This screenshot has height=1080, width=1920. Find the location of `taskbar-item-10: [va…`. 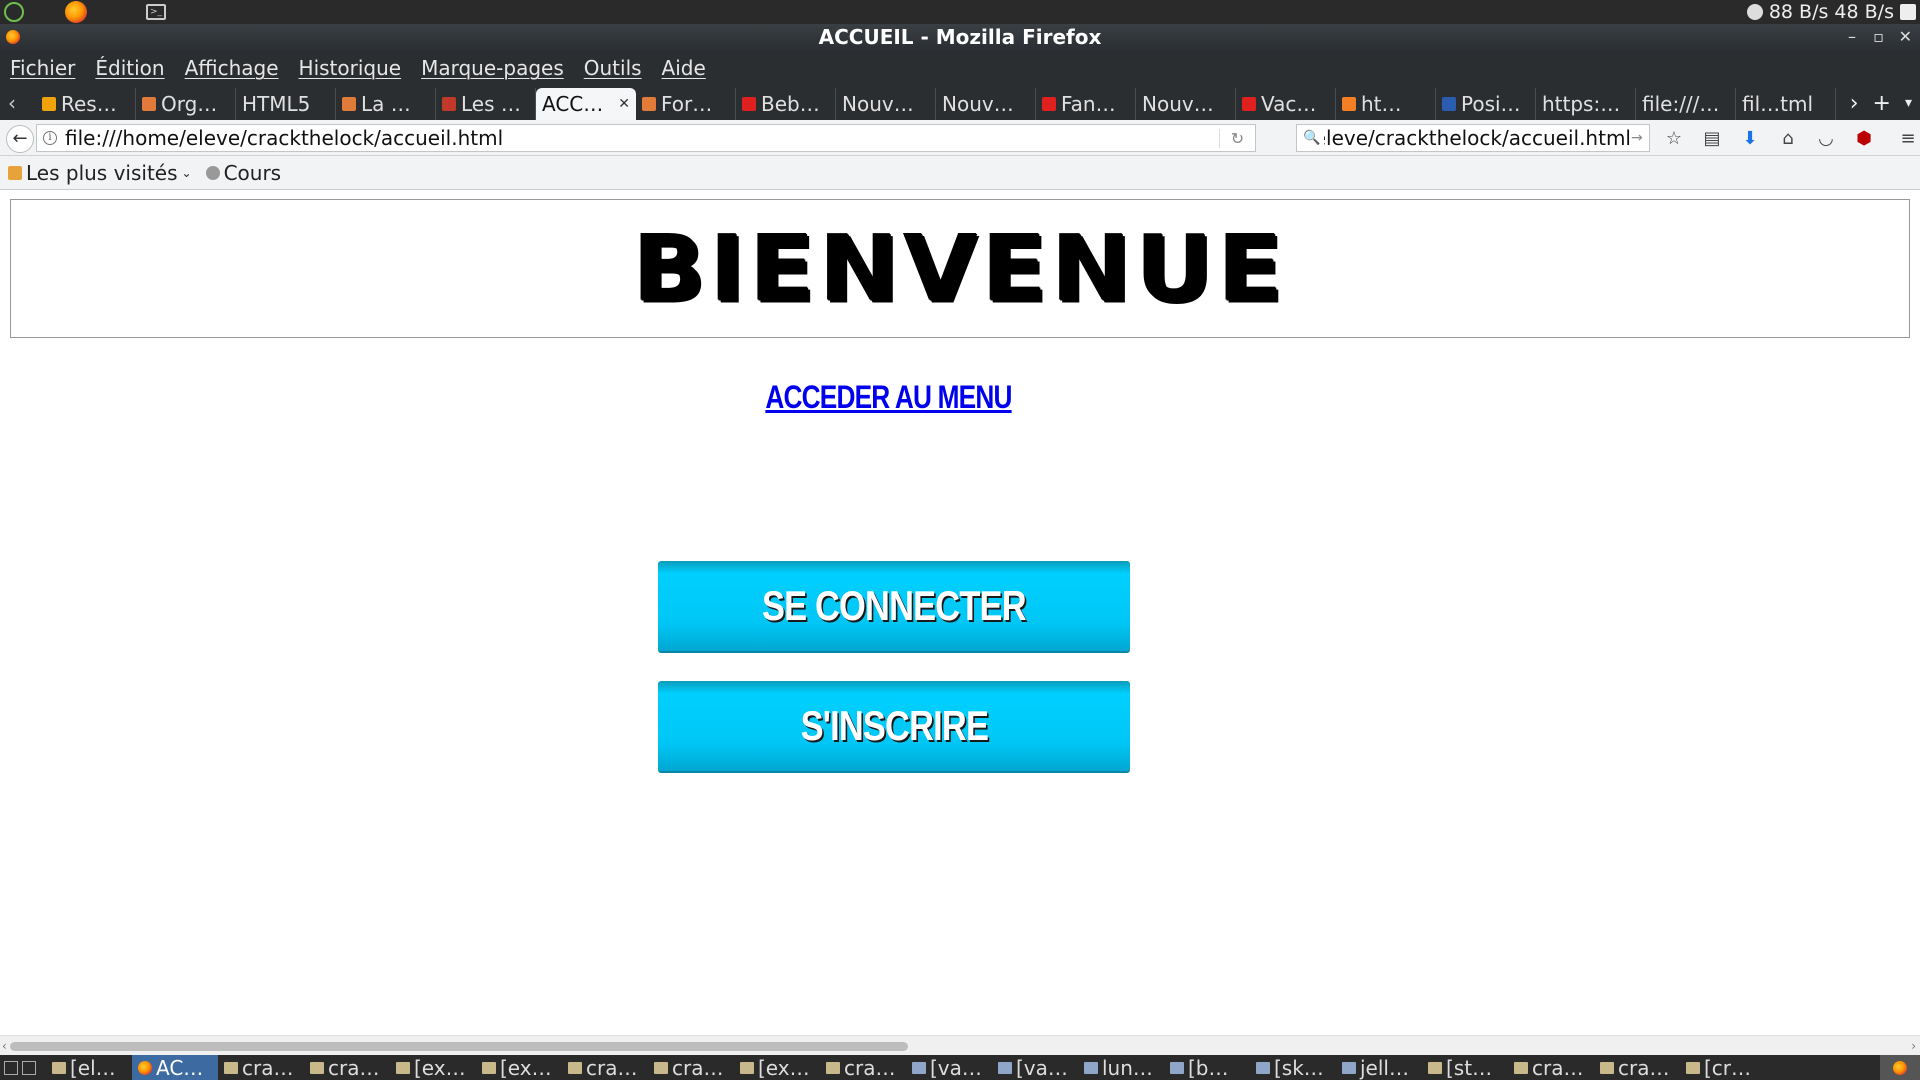

taskbar-item-10: [va… is located at coordinates (949, 1067).